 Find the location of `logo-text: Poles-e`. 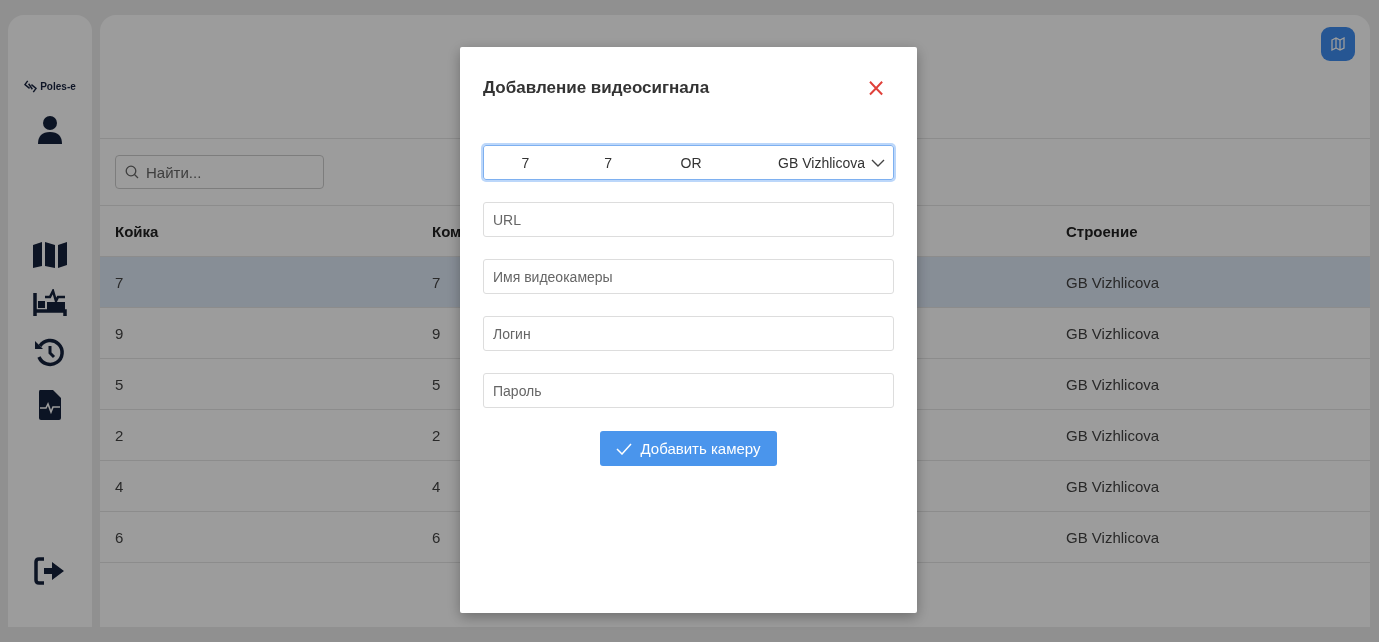

logo-text: Poles-e is located at coordinates (58, 86).